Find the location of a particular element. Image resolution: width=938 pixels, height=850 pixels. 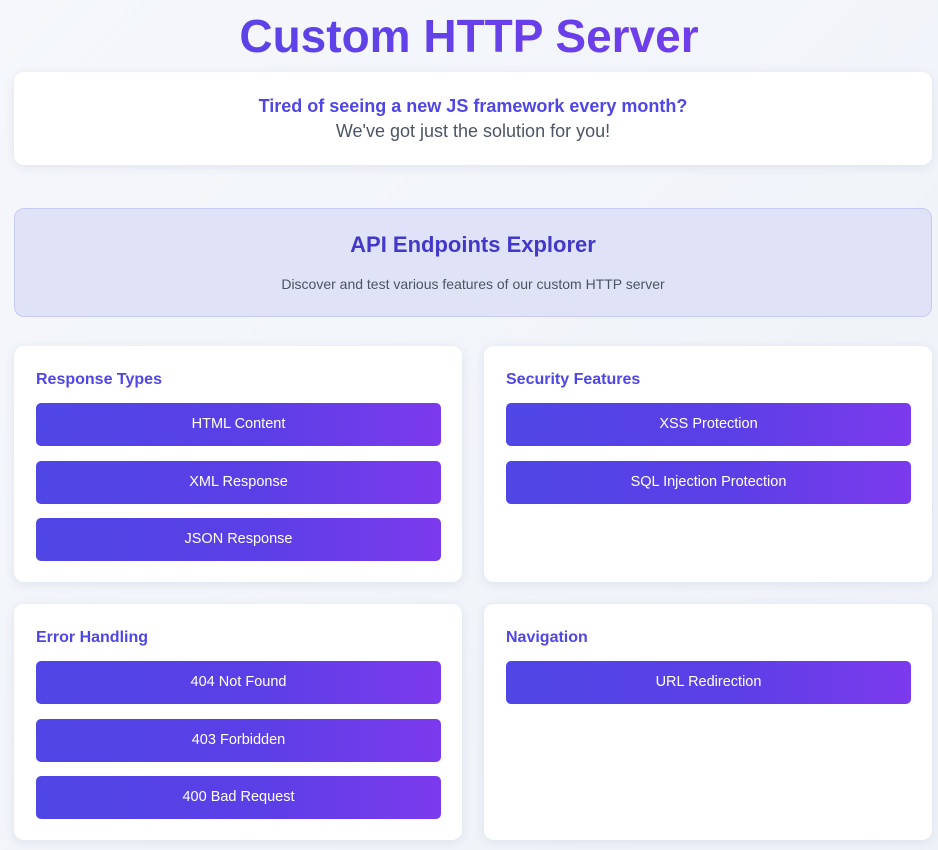

explorer-title: API Endpoints Explorer is located at coordinates (473, 244).